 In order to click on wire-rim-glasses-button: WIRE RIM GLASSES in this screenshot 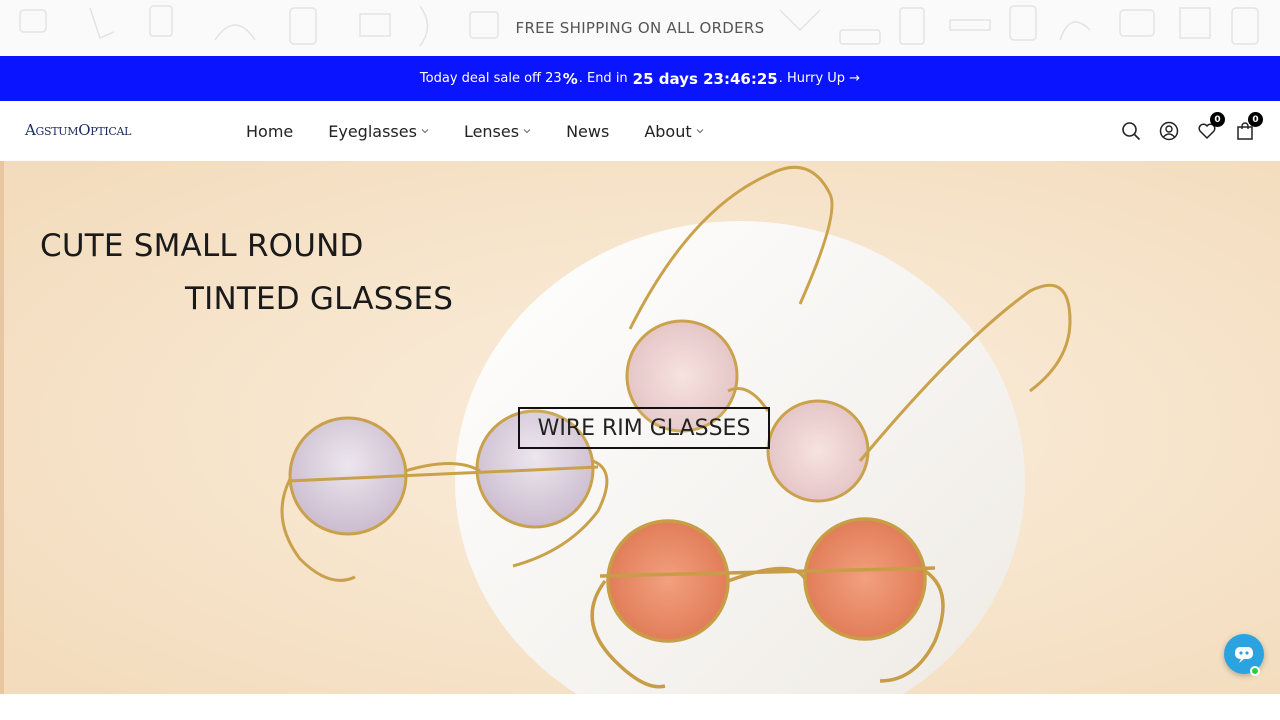, I will do `click(644, 428)`.